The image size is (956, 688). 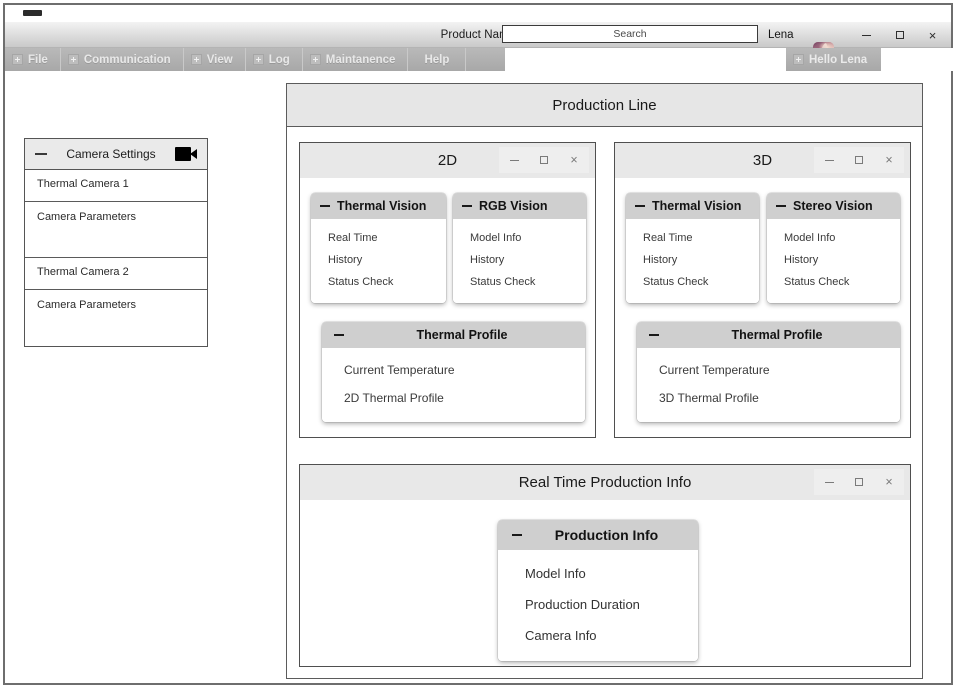 What do you see at coordinates (513, 206) in the screenshot?
I see `card-title: RGB Vision` at bounding box center [513, 206].